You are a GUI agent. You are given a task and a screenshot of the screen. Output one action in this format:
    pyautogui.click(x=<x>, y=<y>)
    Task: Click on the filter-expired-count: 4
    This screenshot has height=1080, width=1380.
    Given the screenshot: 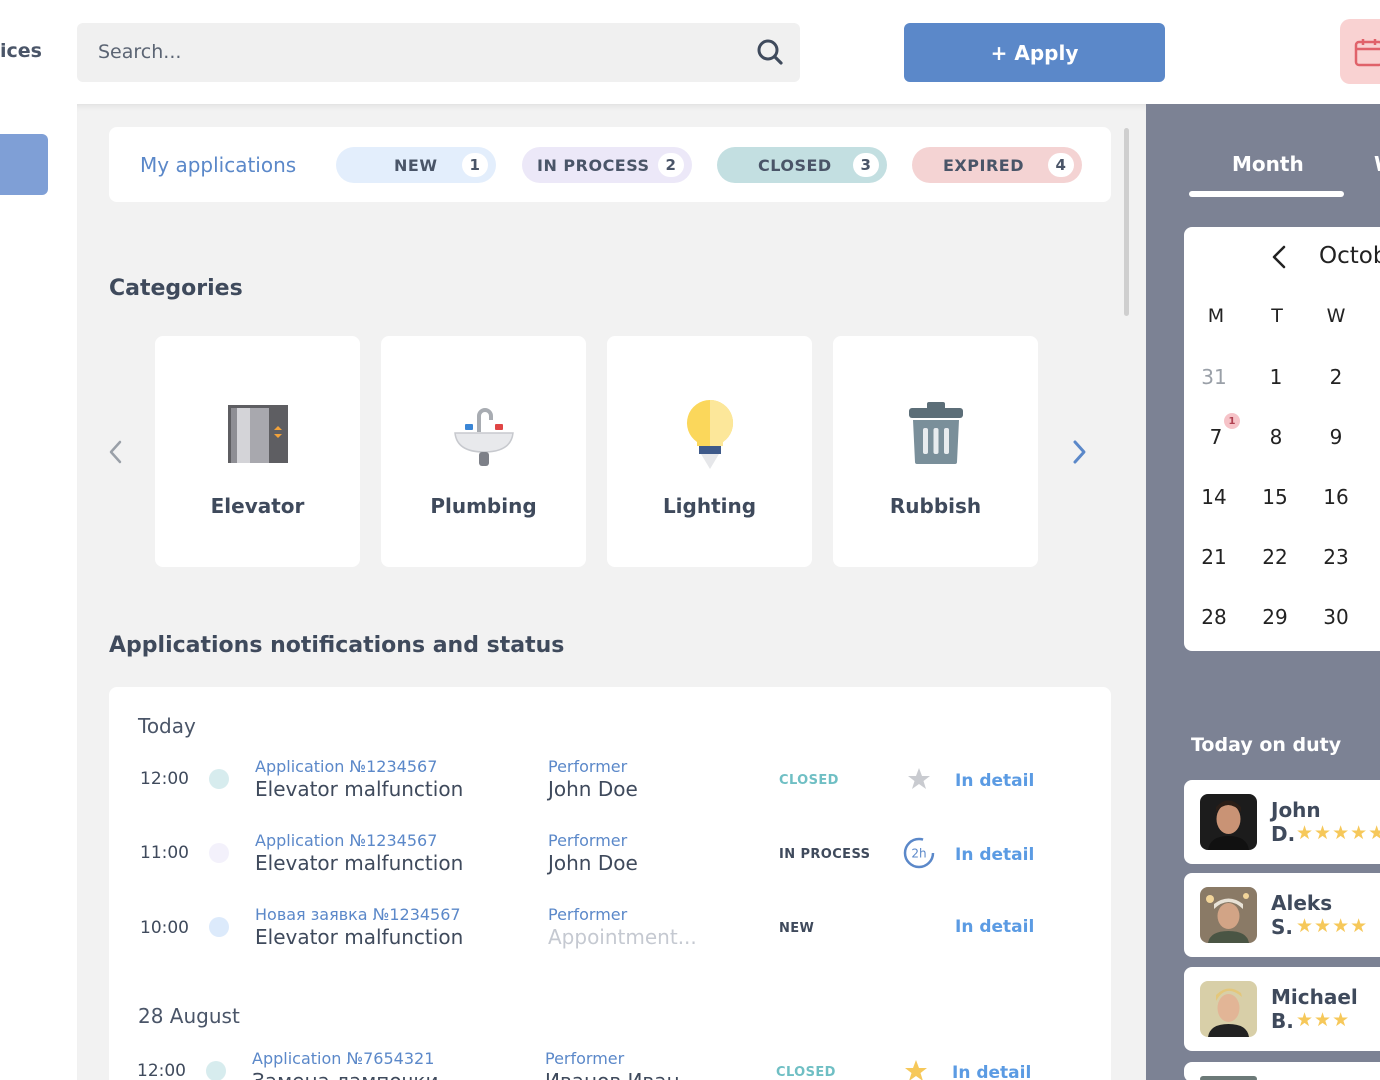 What is the action you would take?
    pyautogui.click(x=1061, y=165)
    